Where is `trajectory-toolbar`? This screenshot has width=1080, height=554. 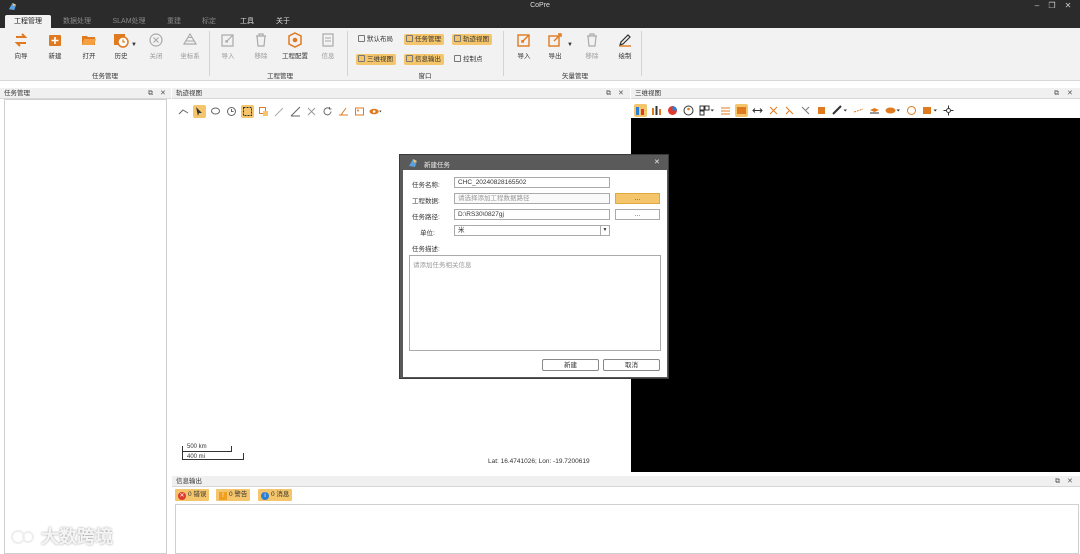
trajectory-toolbar is located at coordinates (281, 111).